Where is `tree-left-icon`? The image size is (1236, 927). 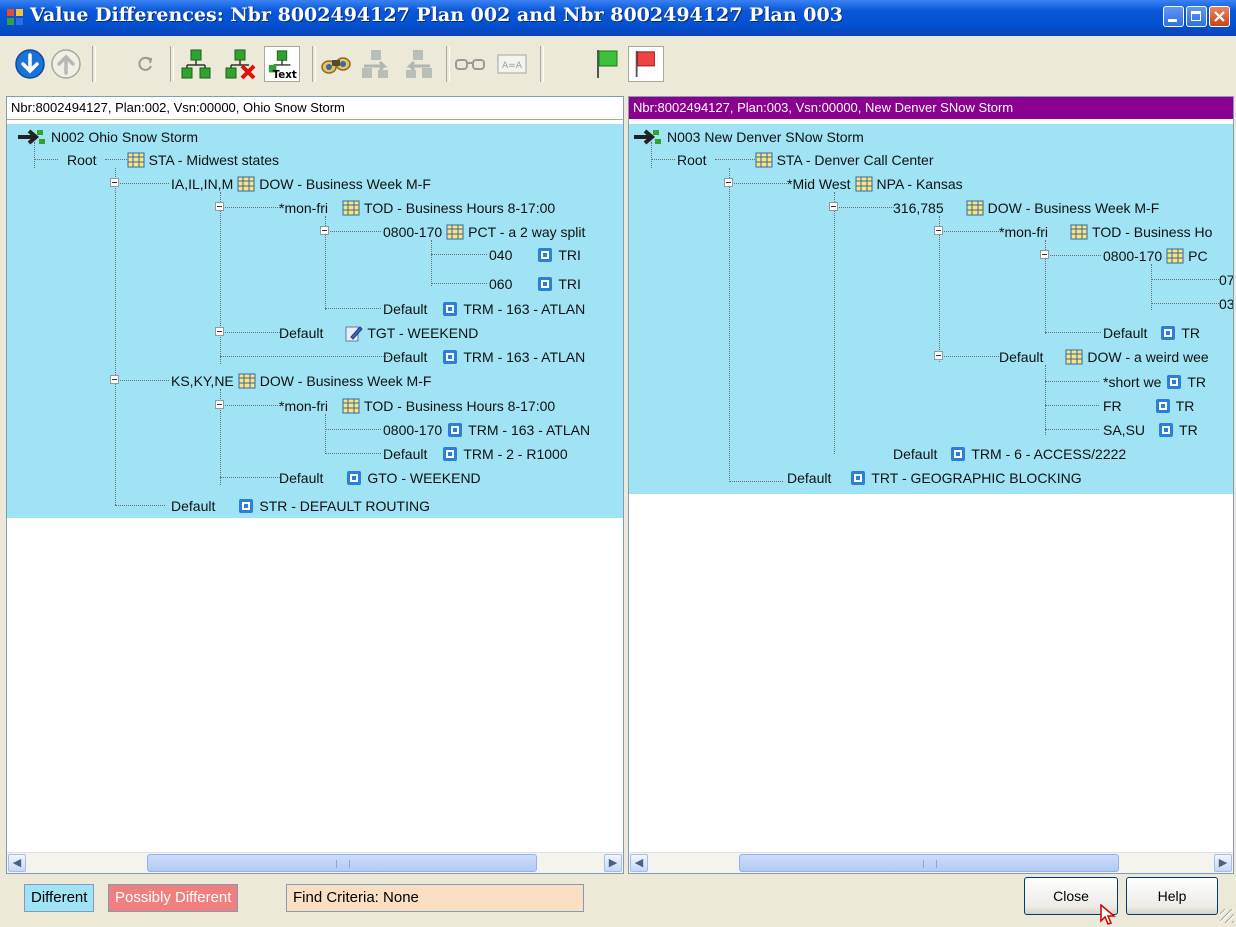
tree-left-icon is located at coordinates (418, 64).